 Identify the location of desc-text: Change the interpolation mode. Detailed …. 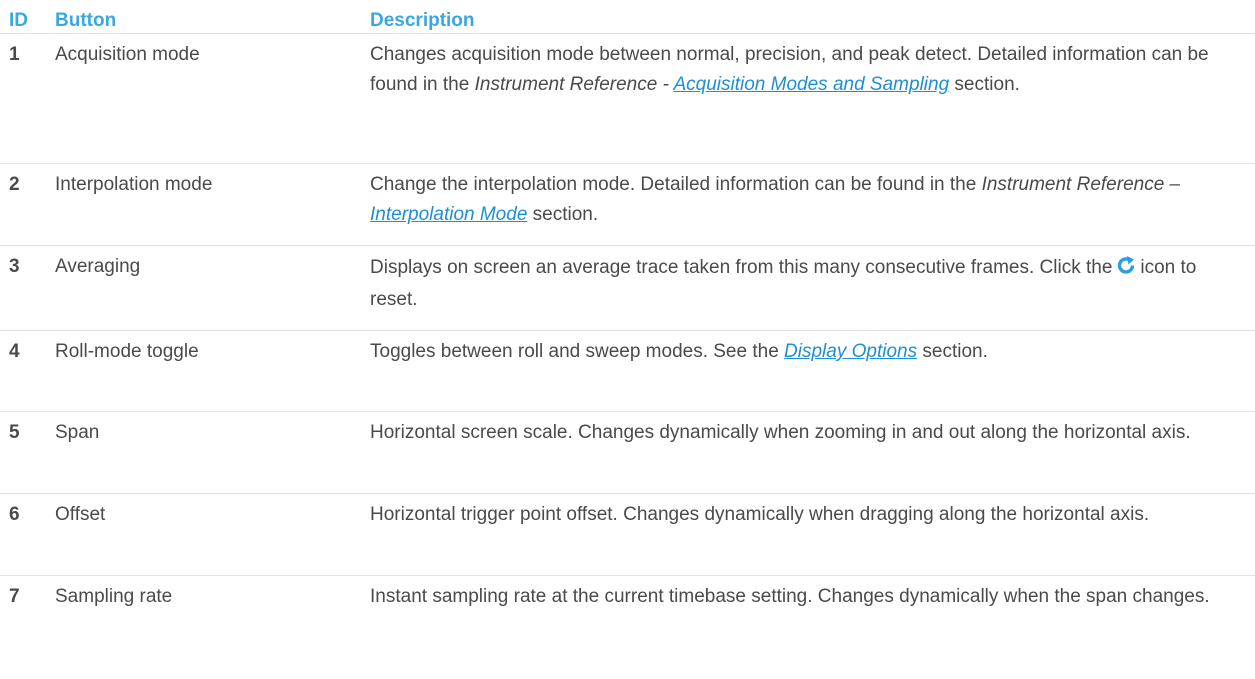
(676, 184).